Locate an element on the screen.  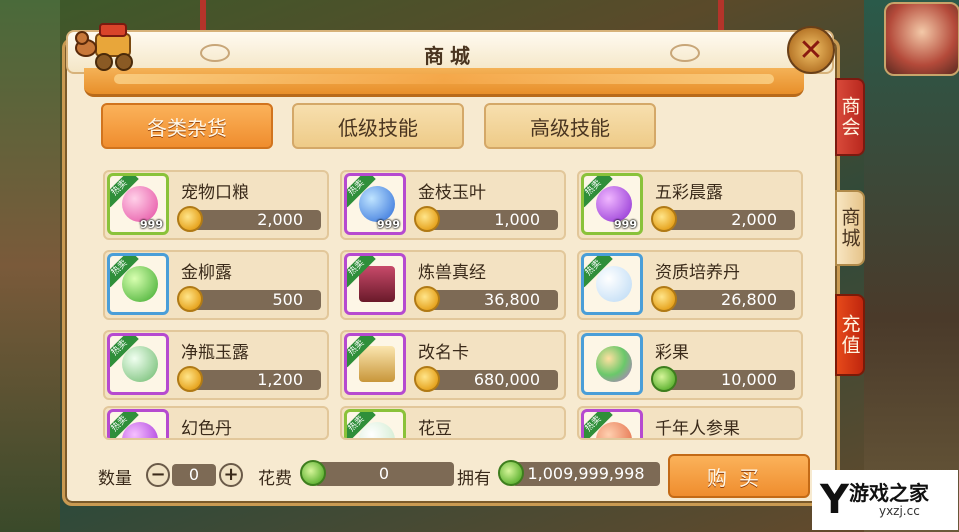
item-icon-frame is located at coordinates (612, 364).